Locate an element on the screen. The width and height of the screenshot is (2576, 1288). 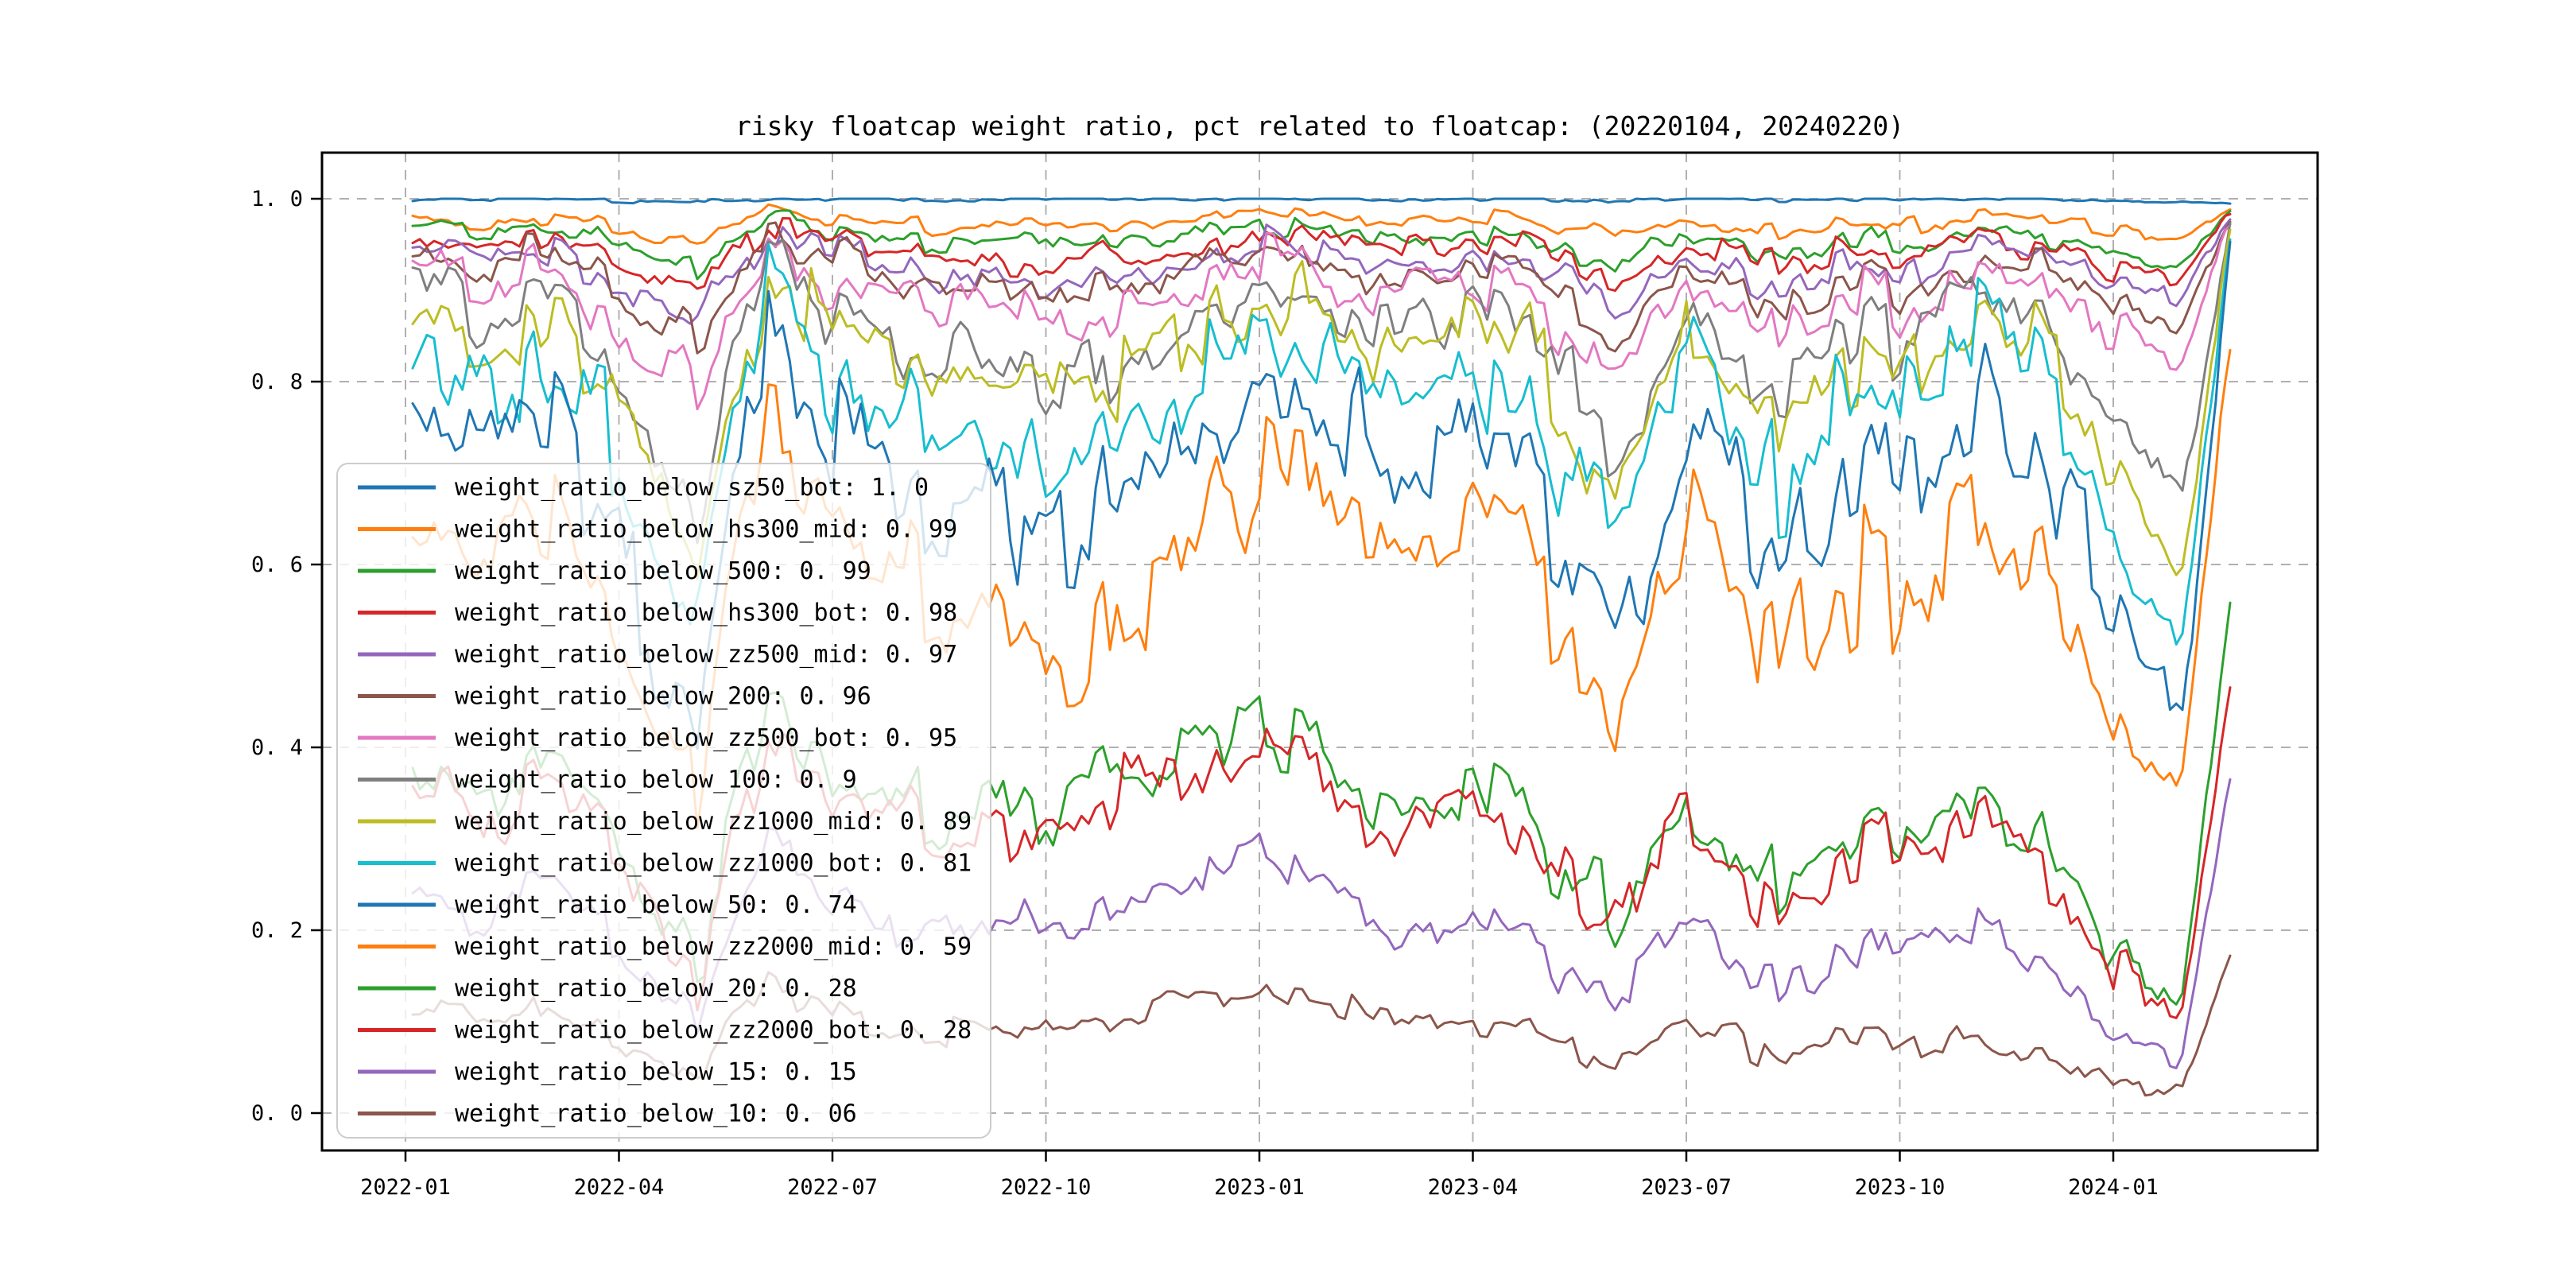
legend-label-weight_ratio_below_hs300_bot: weight_ratio_below_hs300_bot: 0. 98 is located at coordinates (706, 613).